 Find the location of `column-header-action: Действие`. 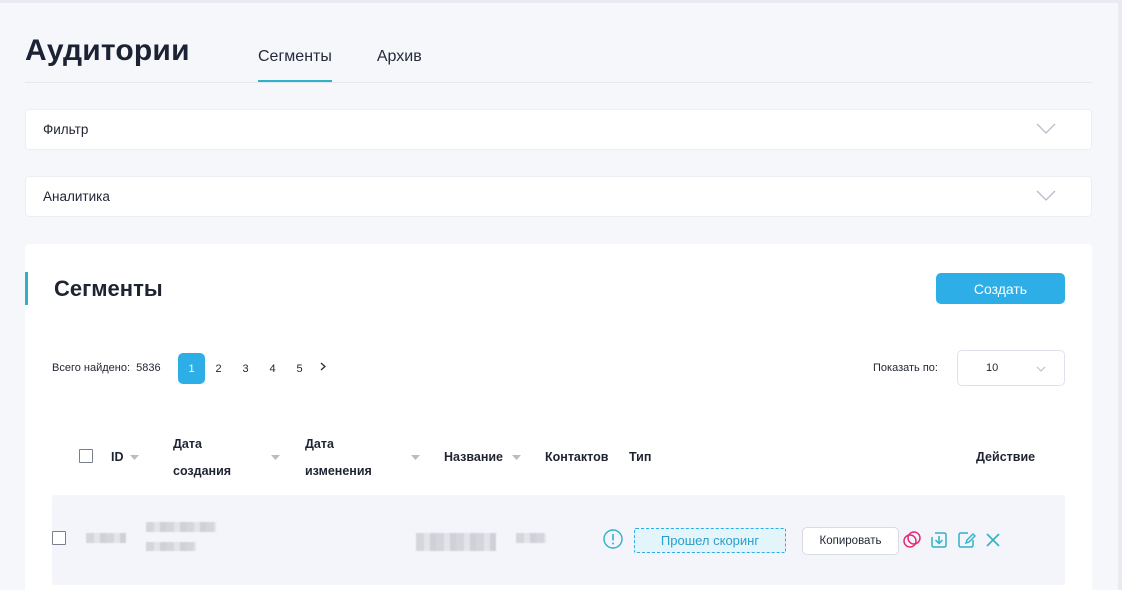

column-header-action: Действие is located at coordinates (1006, 457).